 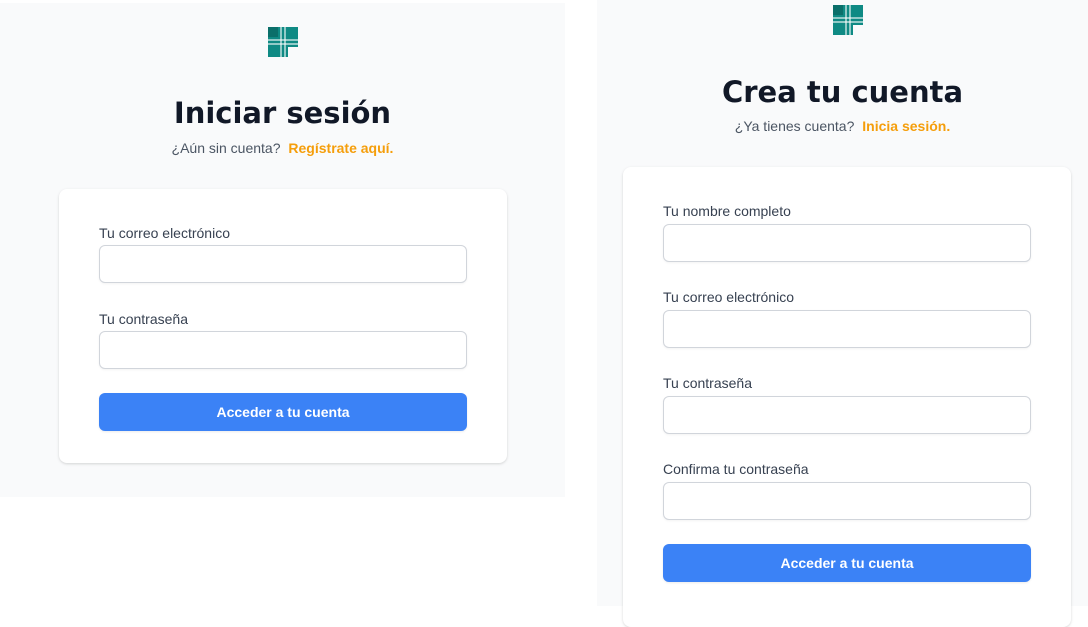 What do you see at coordinates (736, 469) in the screenshot?
I see `confirm-password-label: Confirma tu contraseña` at bounding box center [736, 469].